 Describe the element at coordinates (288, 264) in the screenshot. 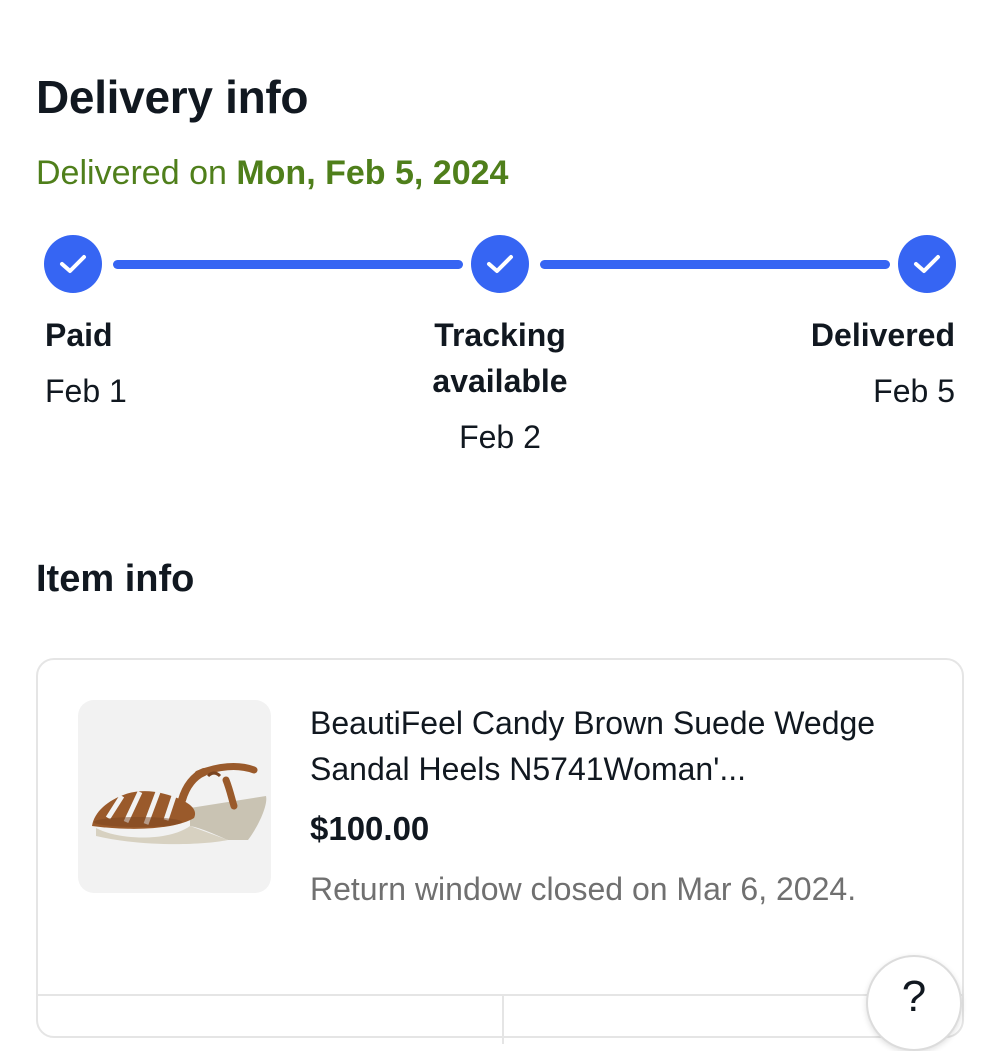

I see `progress-line-paid-to-tracking` at that location.